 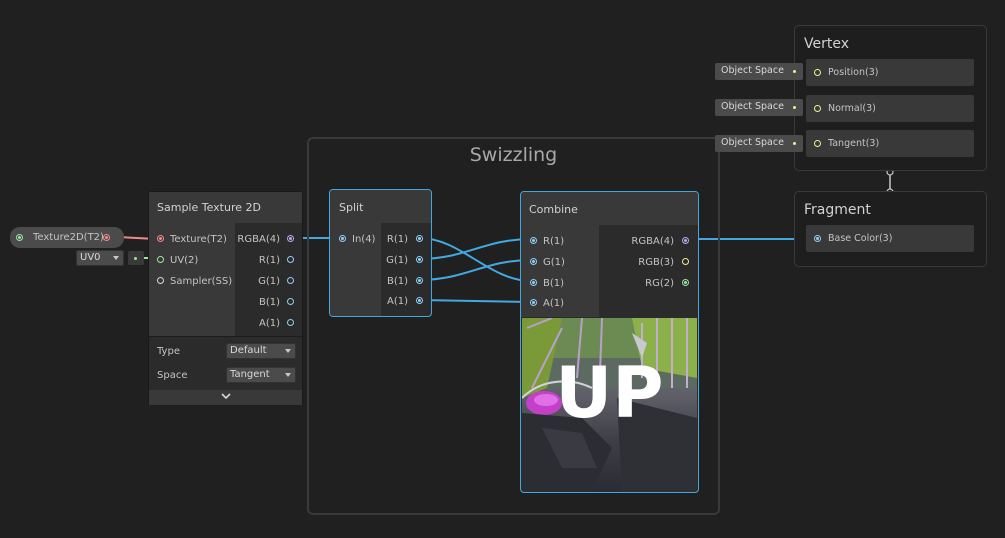 I want to click on texture-property-out-port, so click(x=106, y=237).